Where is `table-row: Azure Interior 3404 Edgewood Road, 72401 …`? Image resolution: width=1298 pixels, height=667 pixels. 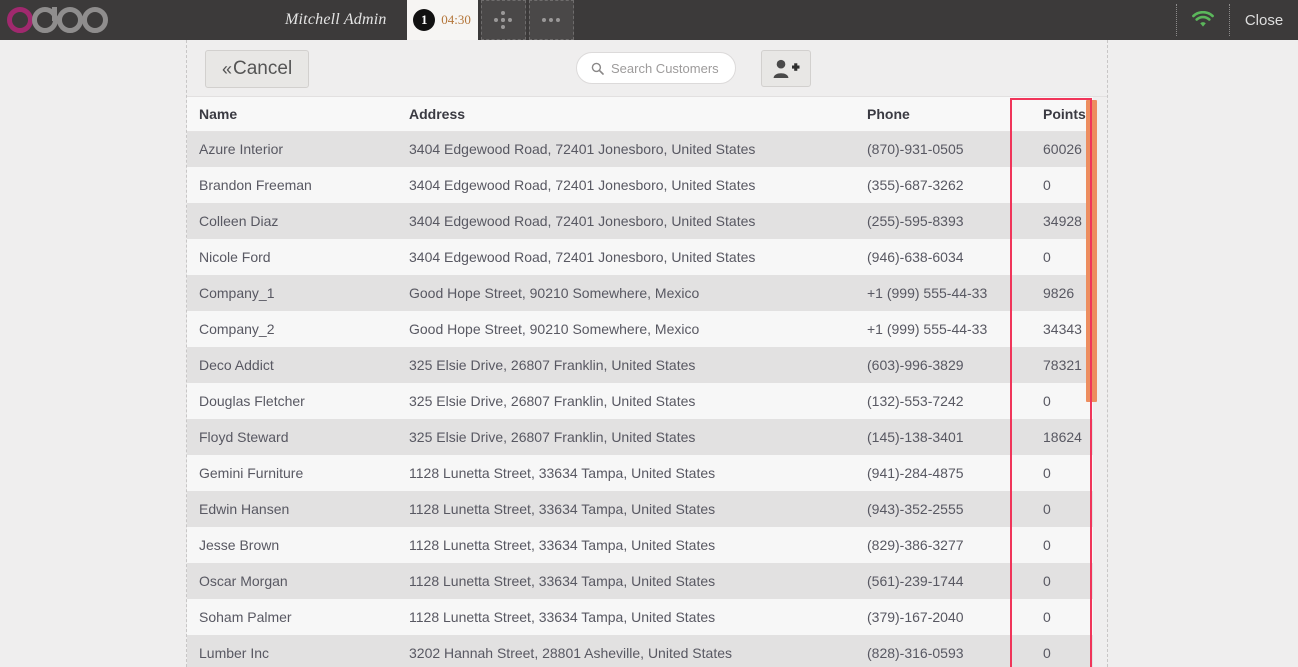
table-row: Azure Interior 3404 Edgewood Road, 72401 … is located at coordinates (640, 149).